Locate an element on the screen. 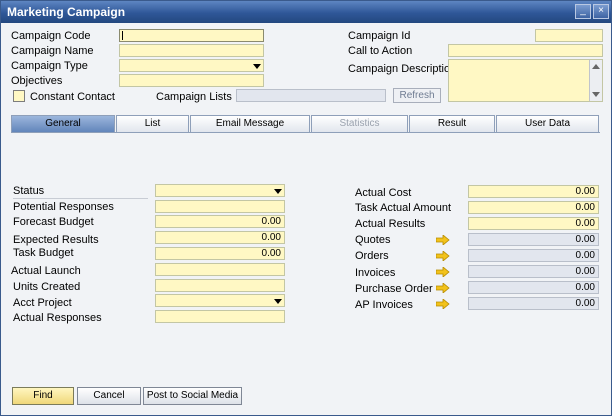 The height and width of the screenshot is (416, 612). task-actual-amount-label: Task Actual Amount is located at coordinates (403, 208).